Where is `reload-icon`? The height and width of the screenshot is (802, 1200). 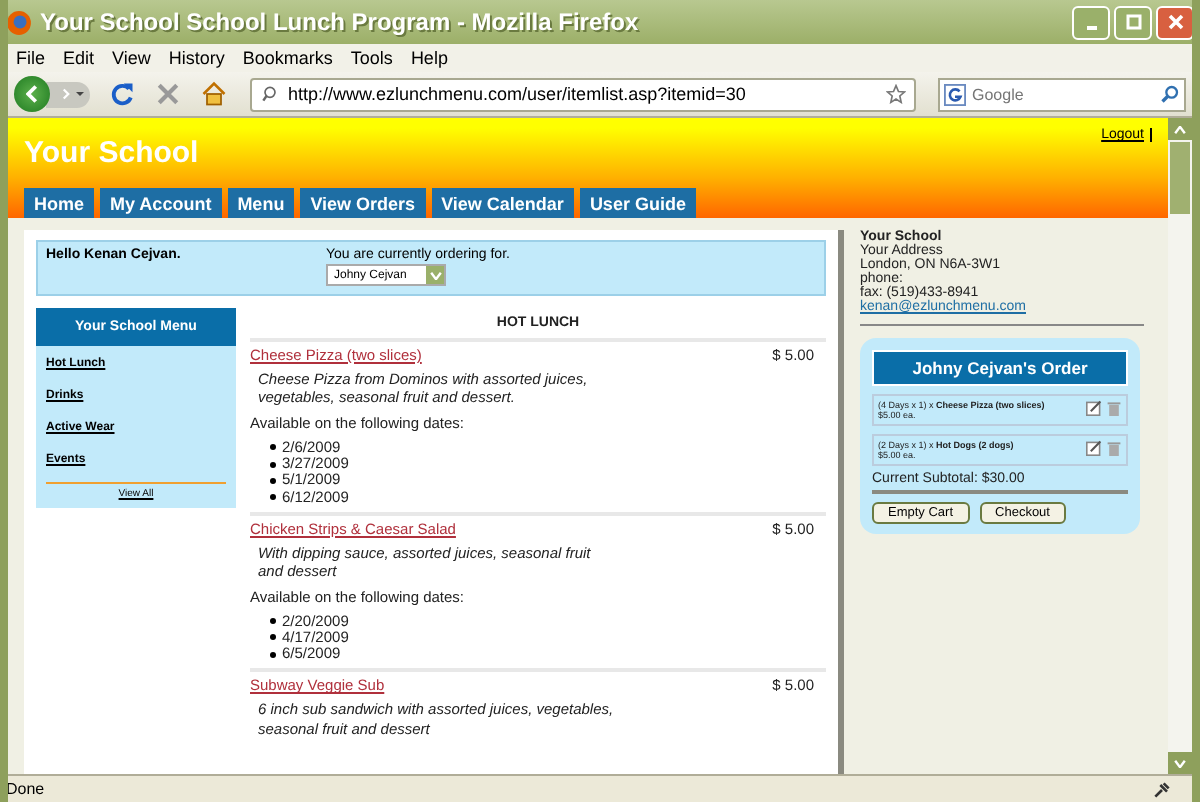
reload-icon is located at coordinates (122, 94).